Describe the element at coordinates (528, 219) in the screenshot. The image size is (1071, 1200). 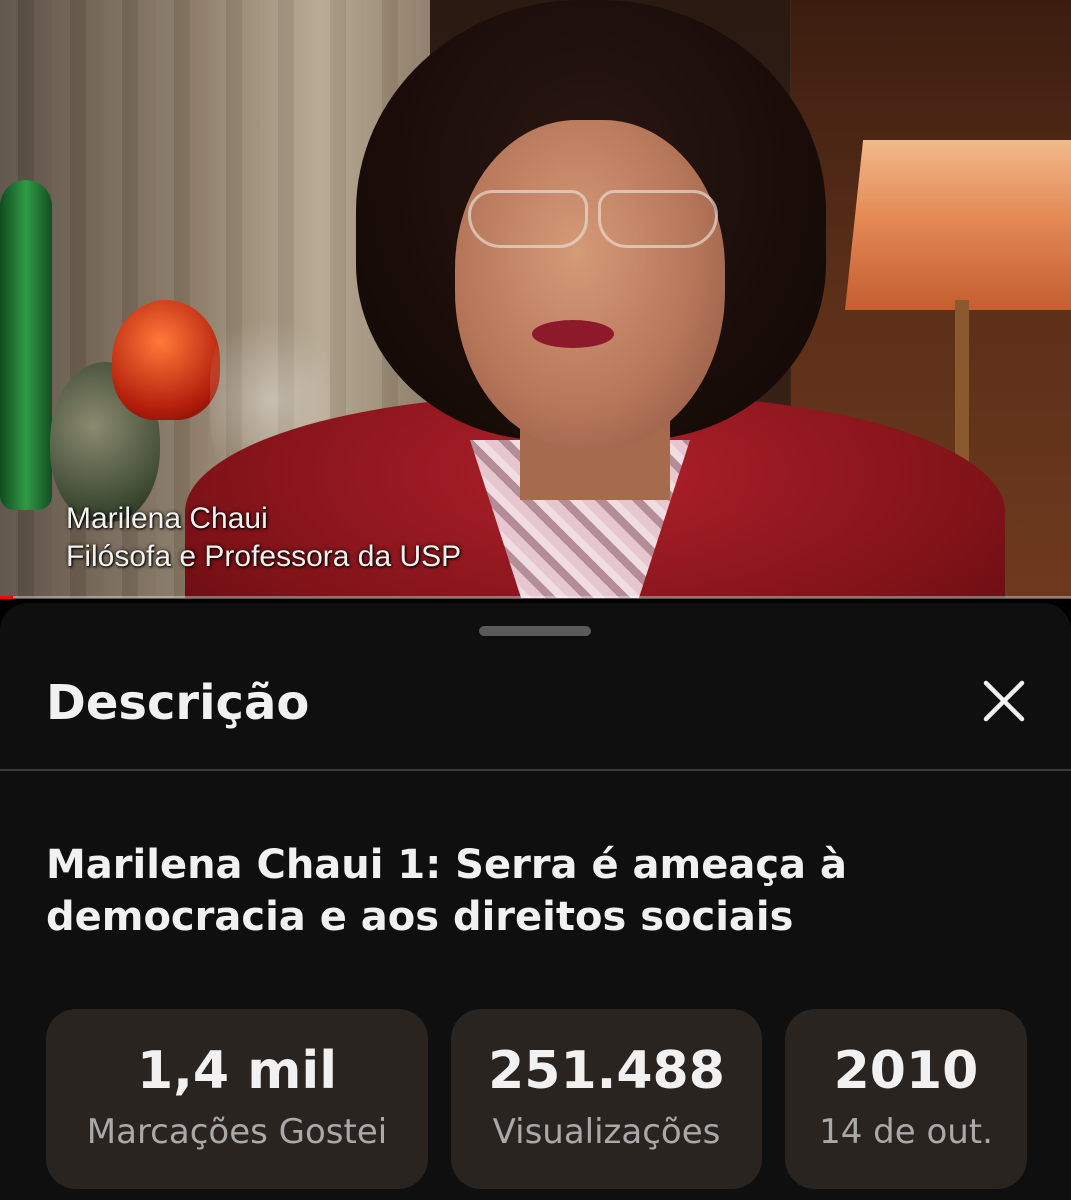
I see `glasses-left-lens` at that location.